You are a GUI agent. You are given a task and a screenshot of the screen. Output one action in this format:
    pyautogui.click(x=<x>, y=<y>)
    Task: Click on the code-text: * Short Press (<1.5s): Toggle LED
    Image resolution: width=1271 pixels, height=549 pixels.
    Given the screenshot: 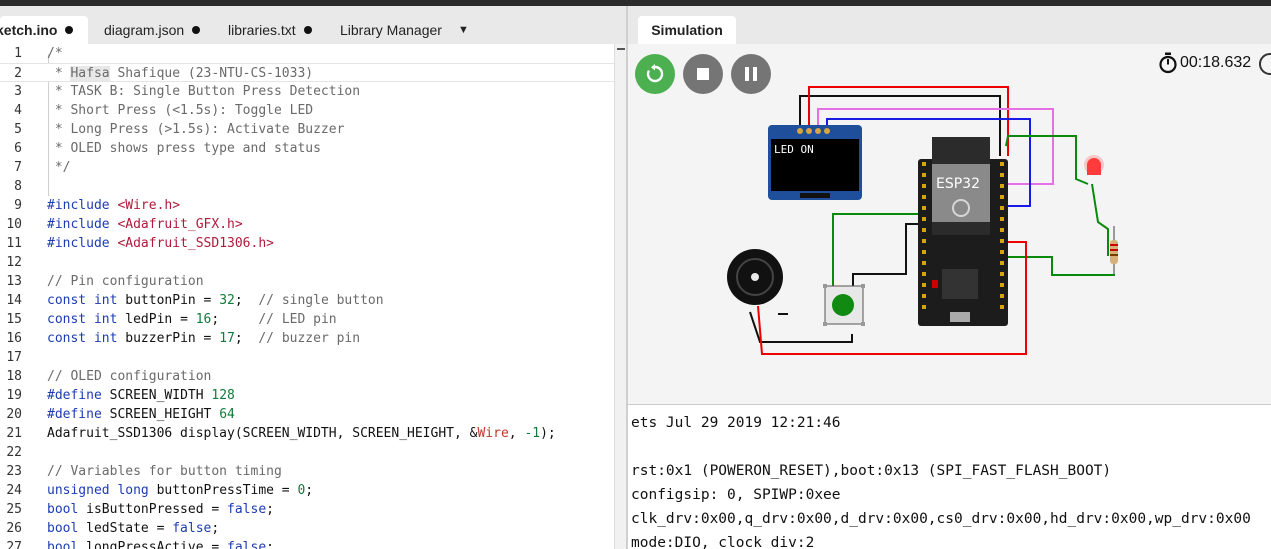 What is the action you would take?
    pyautogui.click(x=180, y=110)
    